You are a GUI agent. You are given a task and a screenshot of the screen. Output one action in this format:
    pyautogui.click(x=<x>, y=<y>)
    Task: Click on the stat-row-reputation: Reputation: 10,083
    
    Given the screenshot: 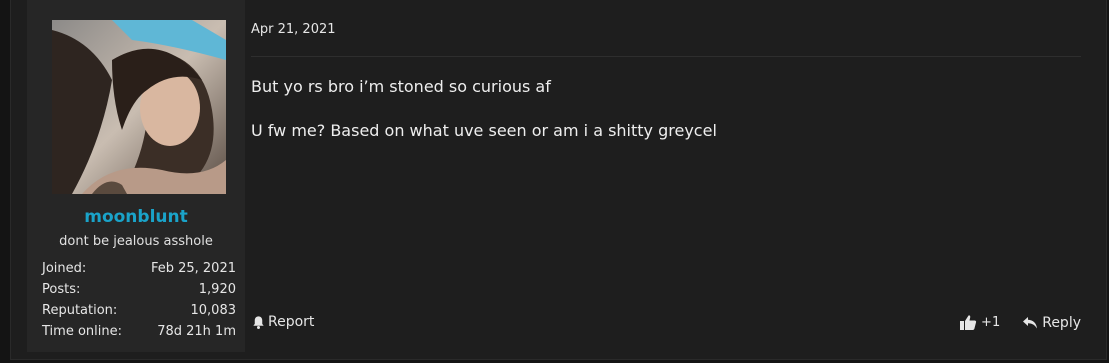 What is the action you would take?
    pyautogui.click(x=139, y=310)
    